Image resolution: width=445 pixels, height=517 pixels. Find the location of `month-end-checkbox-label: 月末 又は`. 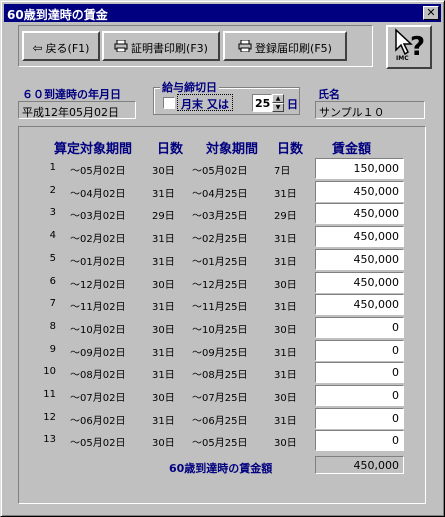

month-end-checkbox-label: 月末 又は is located at coordinates (205, 102).